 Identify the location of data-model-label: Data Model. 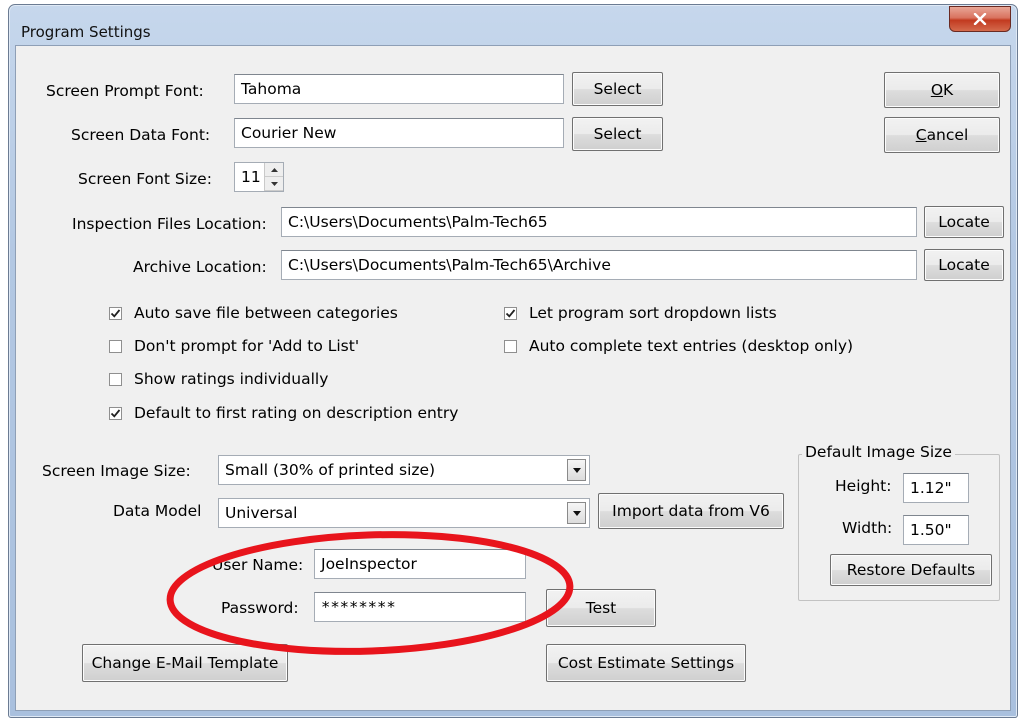
(157, 511).